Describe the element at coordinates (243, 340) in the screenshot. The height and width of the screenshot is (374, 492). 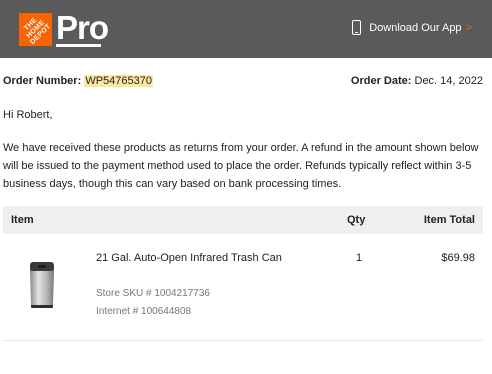
I see `row-divider` at that location.